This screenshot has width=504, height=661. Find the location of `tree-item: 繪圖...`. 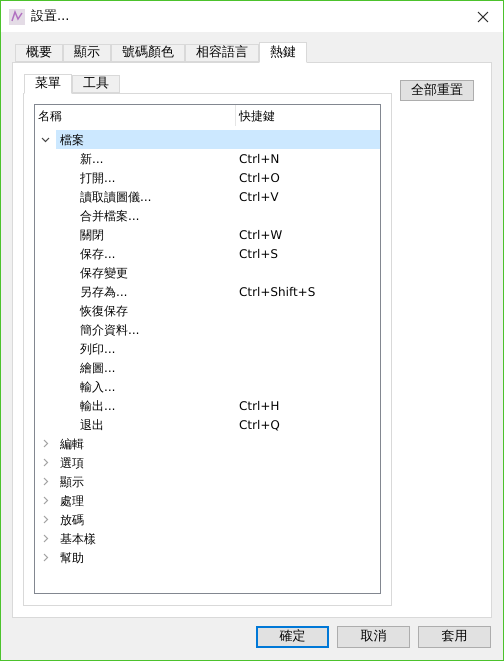

tree-item: 繪圖... is located at coordinates (228, 367).